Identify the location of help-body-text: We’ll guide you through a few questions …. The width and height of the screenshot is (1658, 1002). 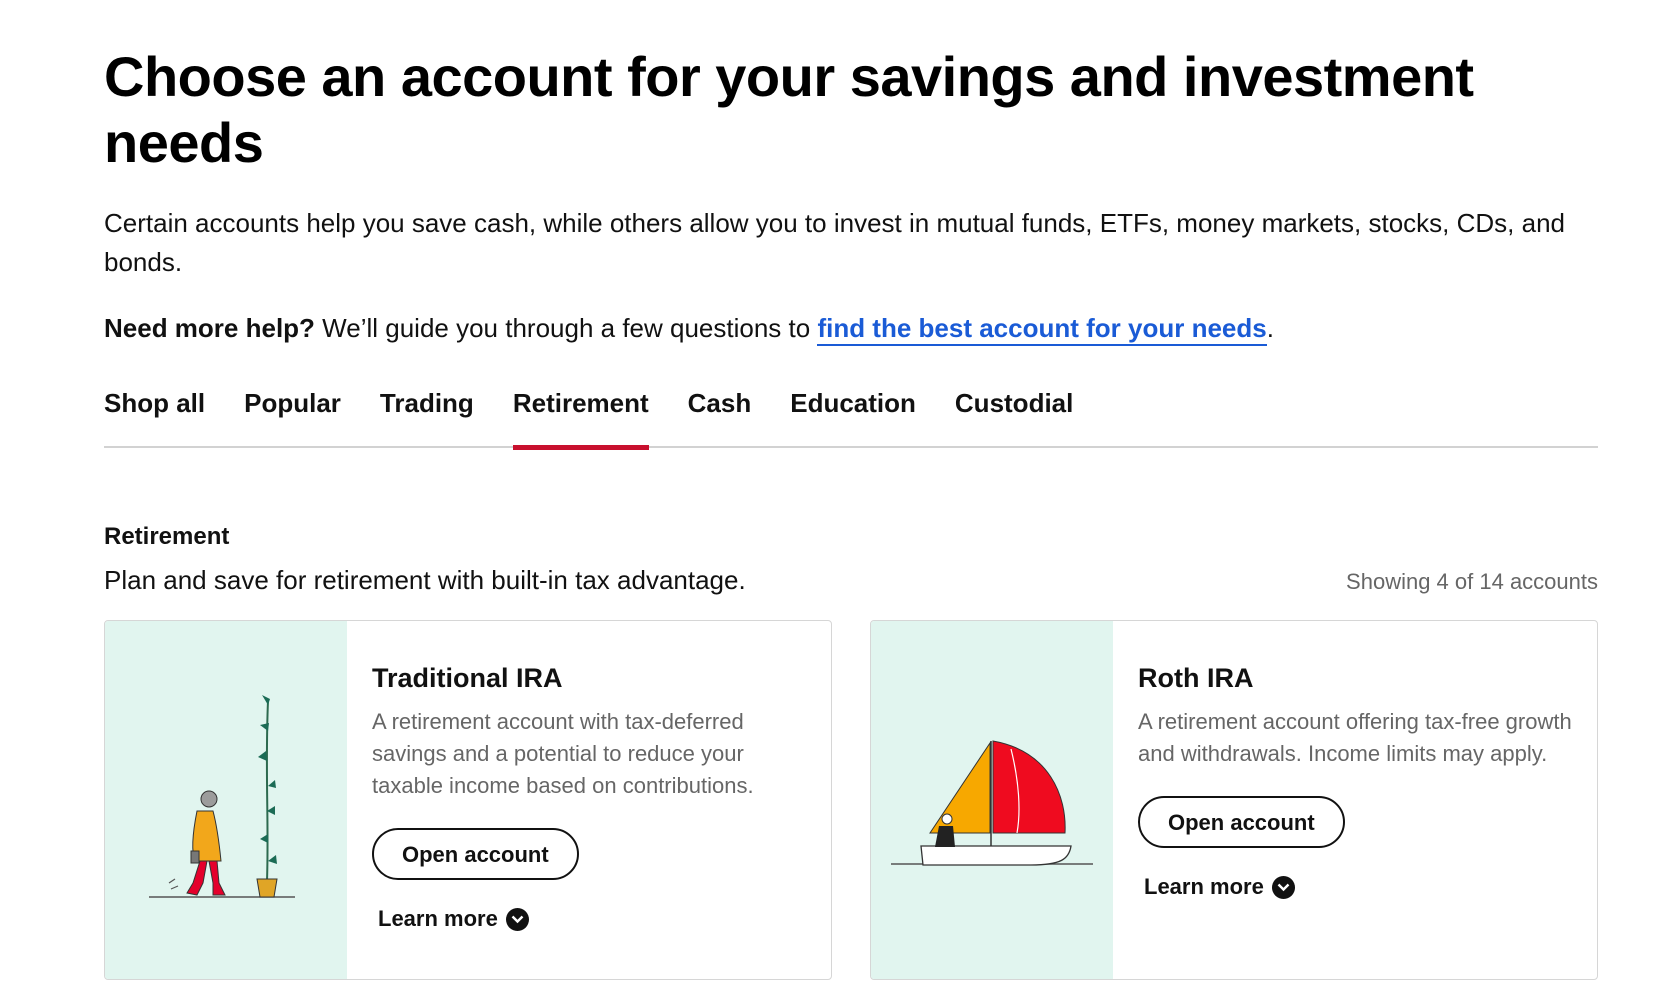
(566, 328).